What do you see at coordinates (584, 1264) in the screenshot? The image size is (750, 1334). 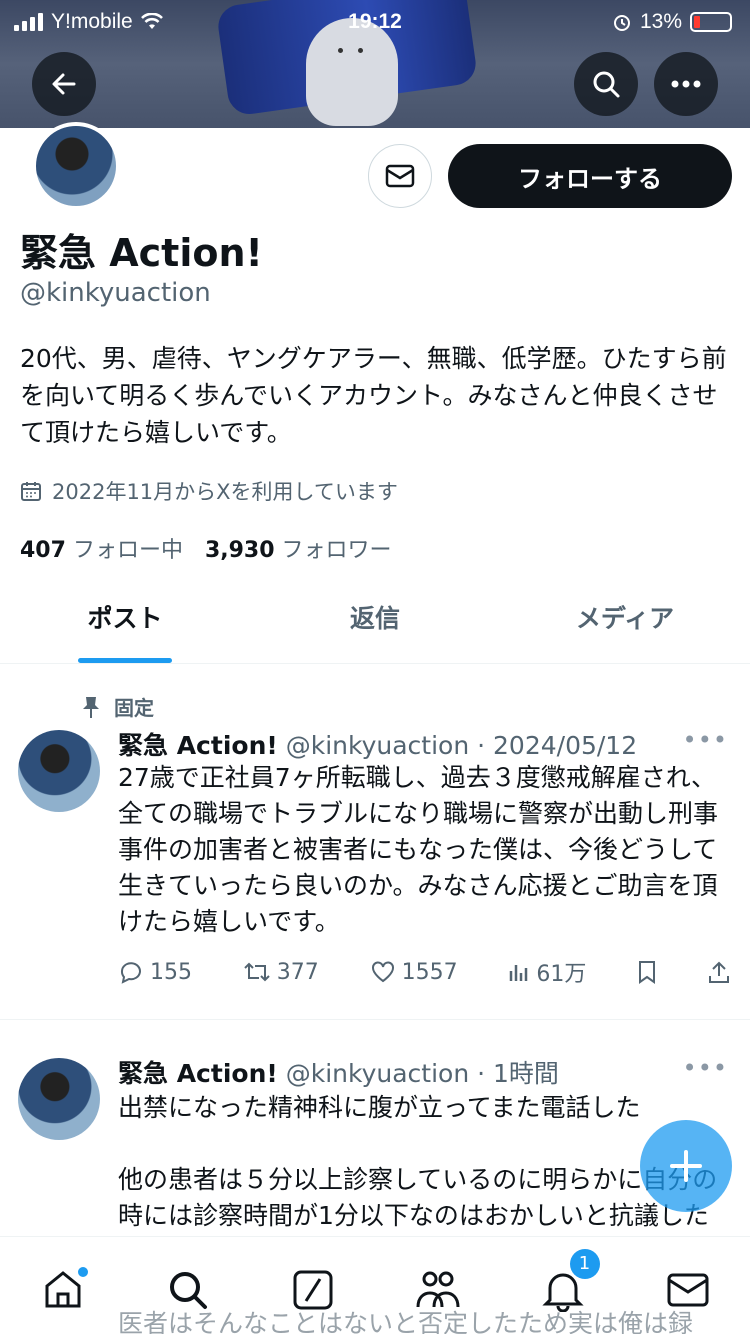 I see `notification-badge: 1` at bounding box center [584, 1264].